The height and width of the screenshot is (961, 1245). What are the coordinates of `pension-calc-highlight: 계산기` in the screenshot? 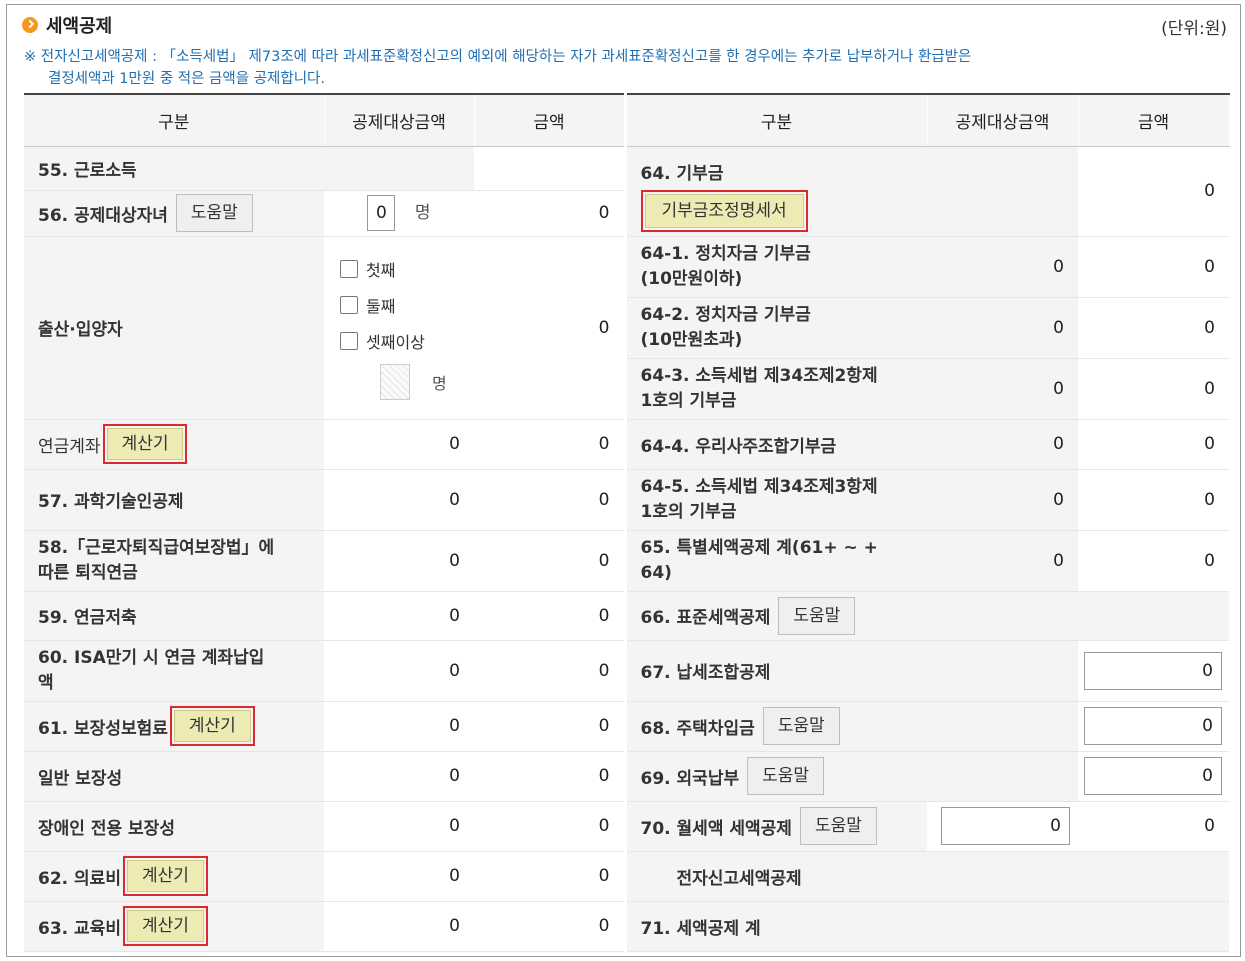 It's located at (145, 444).